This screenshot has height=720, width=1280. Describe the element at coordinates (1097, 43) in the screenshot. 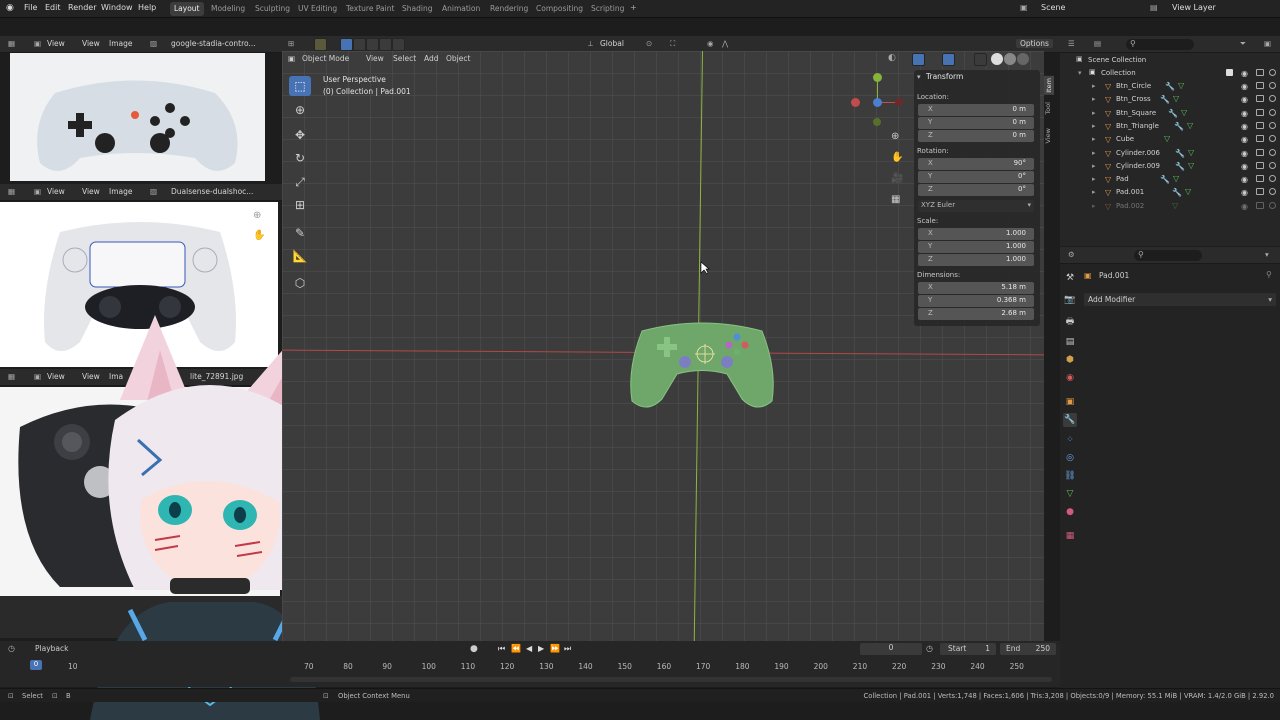

I see `display-mode-icon: ▤` at that location.